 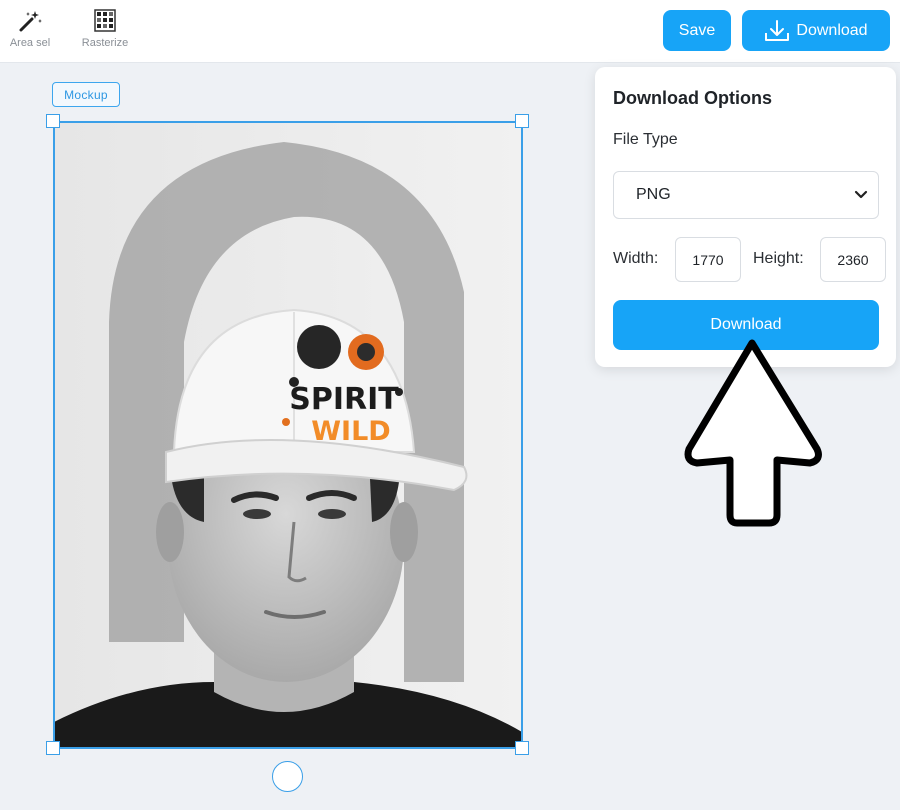 I want to click on resize-handle-bottom-left, so click(x=53, y=748).